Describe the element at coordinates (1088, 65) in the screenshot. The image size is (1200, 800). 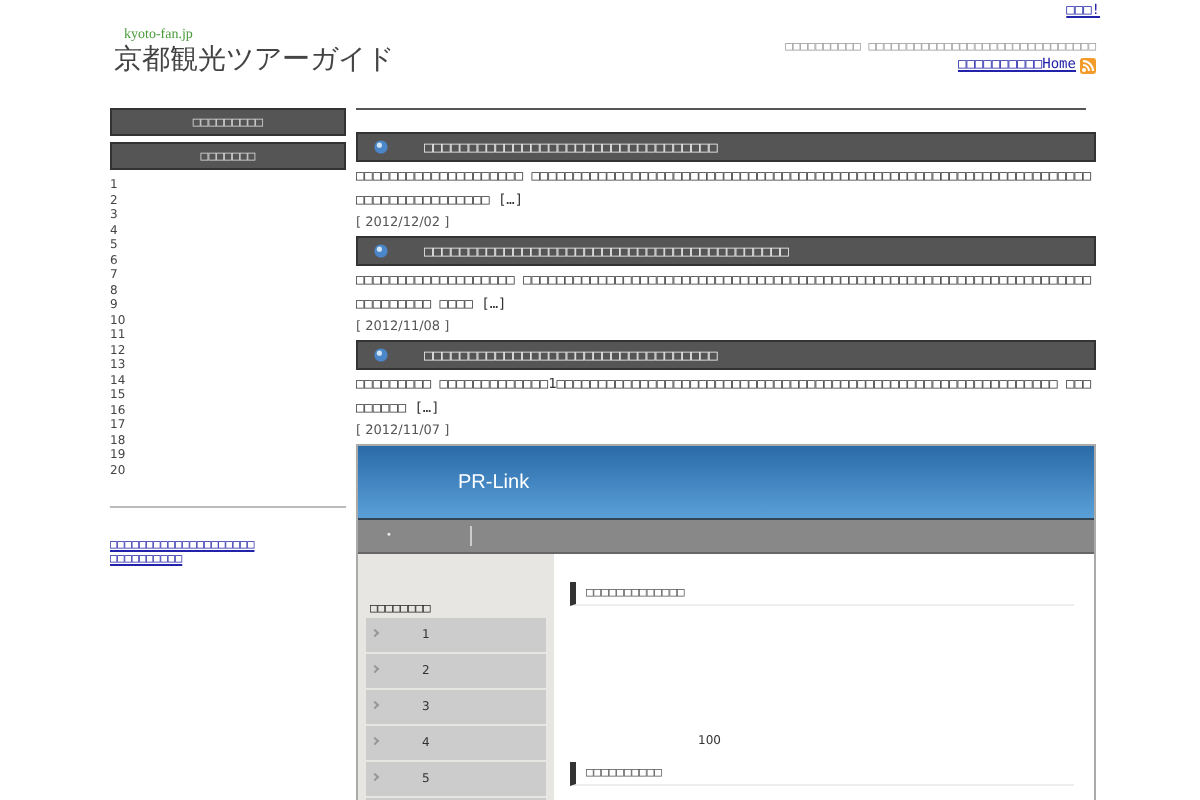
I see `rss-icon` at that location.